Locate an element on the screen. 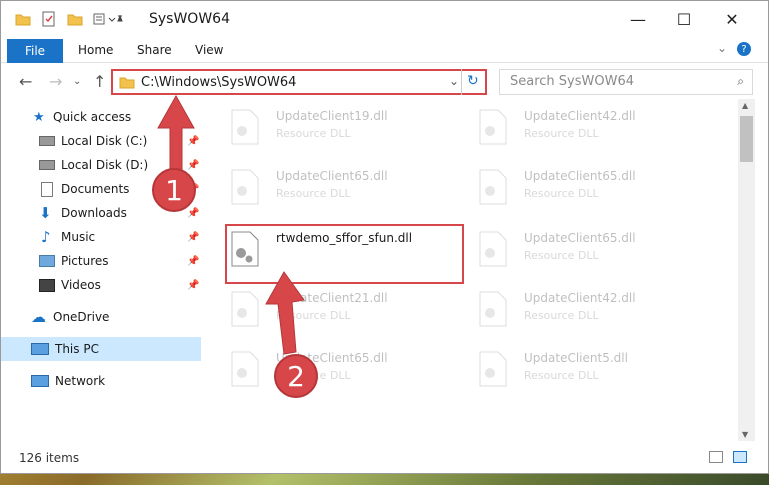 The height and width of the screenshot is (485, 769). step-2-badge: 2 is located at coordinates (296, 376).